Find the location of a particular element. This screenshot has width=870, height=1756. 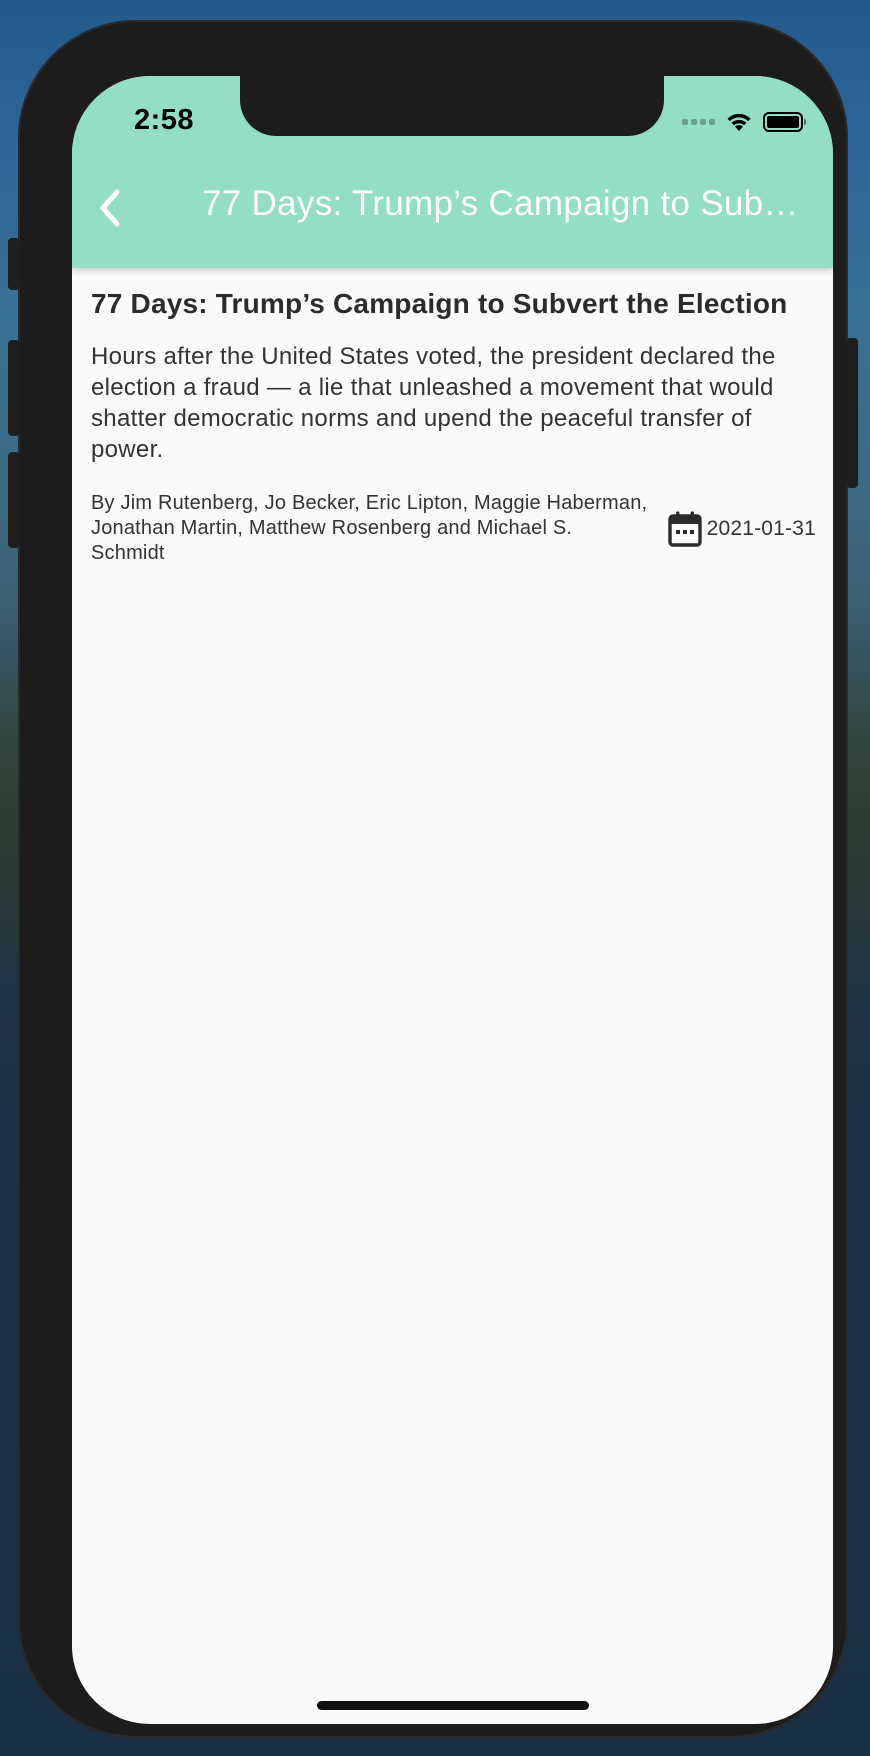

volume-up-button is located at coordinates (14, 388).